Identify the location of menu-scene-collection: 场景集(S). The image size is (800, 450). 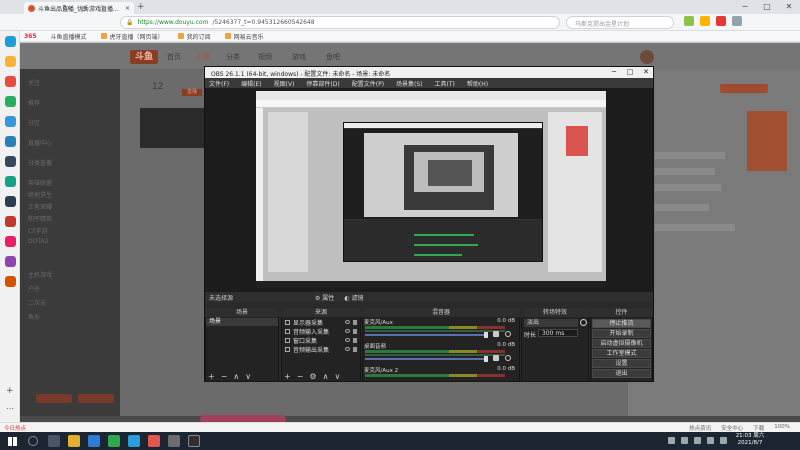
(409, 83).